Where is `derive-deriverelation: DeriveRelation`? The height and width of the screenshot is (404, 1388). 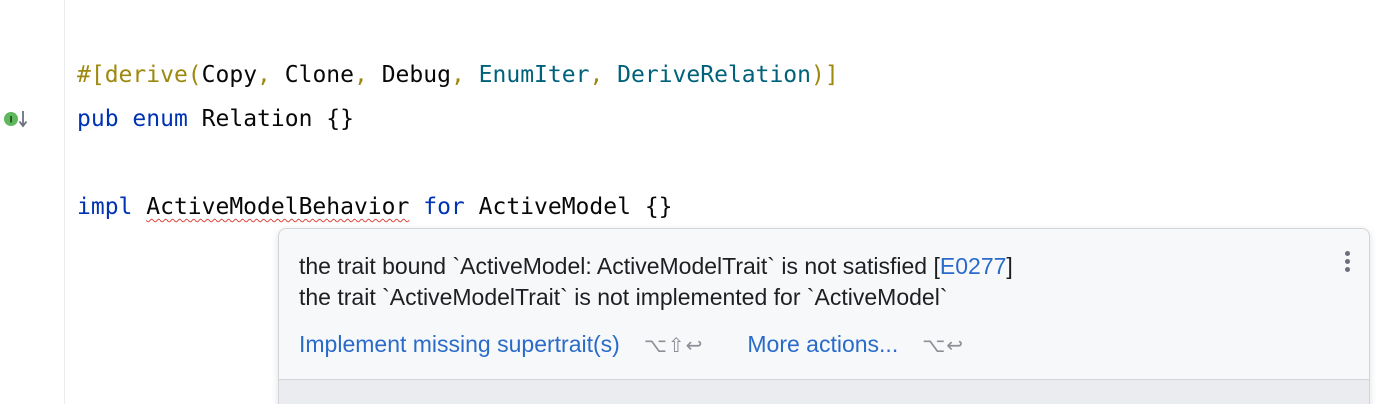
derive-deriverelation: DeriveRelation is located at coordinates (714, 75).